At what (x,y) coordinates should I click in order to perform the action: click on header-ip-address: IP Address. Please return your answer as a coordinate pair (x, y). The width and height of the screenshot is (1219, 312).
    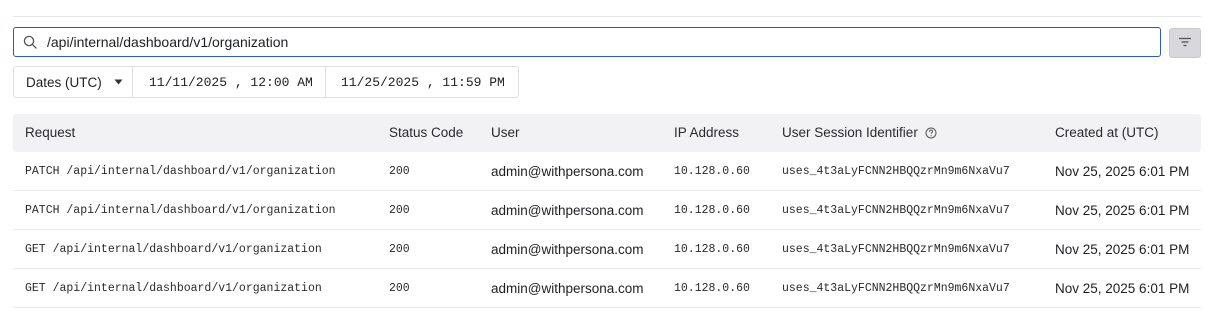
    Looking at the image, I should click on (706, 132).